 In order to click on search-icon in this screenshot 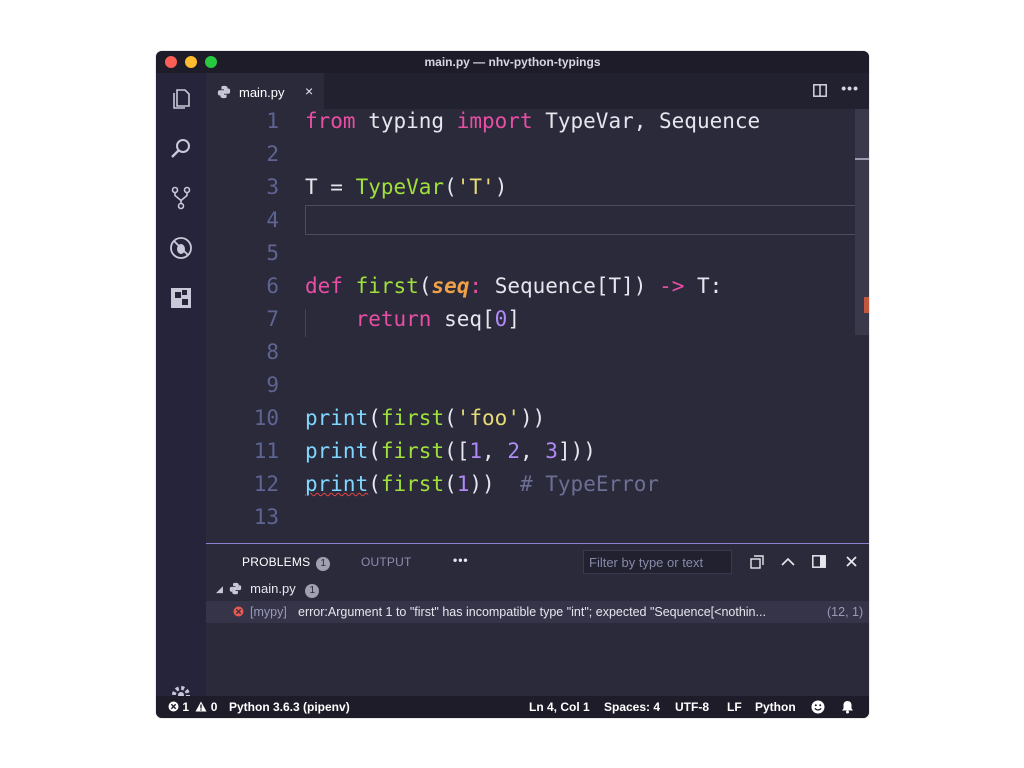, I will do `click(181, 148)`.